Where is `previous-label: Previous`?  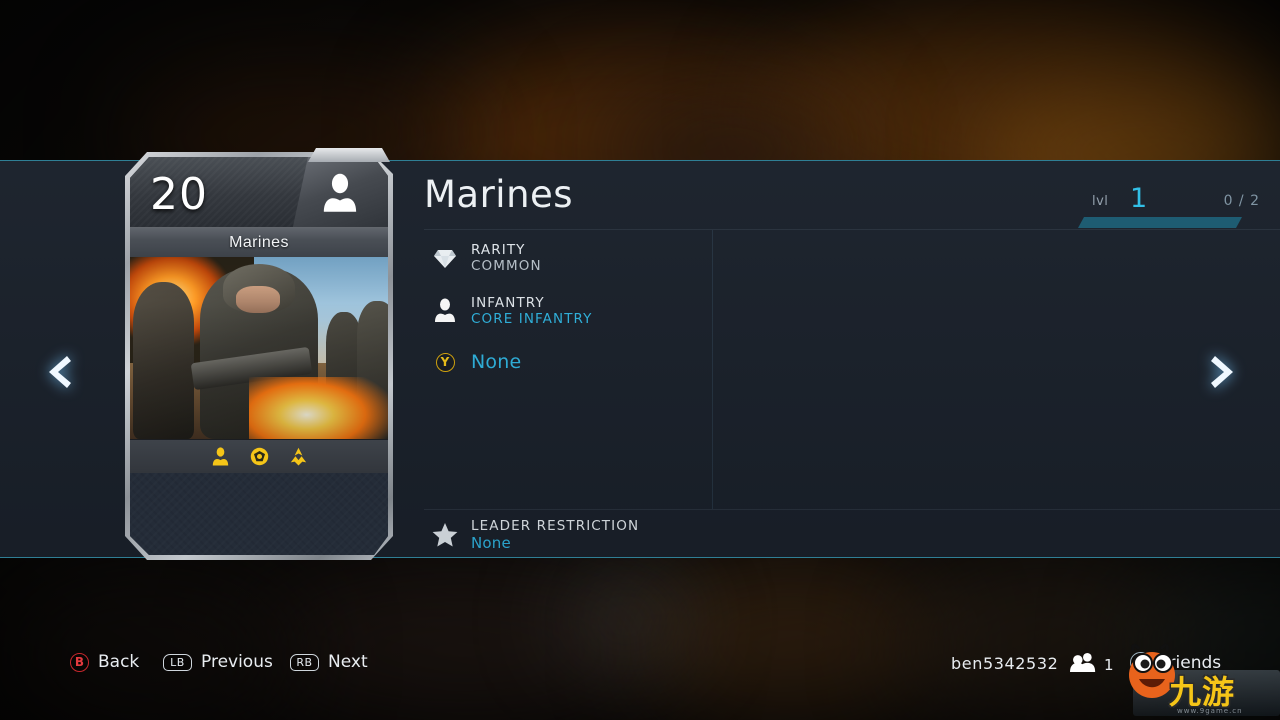 previous-label: Previous is located at coordinates (237, 662).